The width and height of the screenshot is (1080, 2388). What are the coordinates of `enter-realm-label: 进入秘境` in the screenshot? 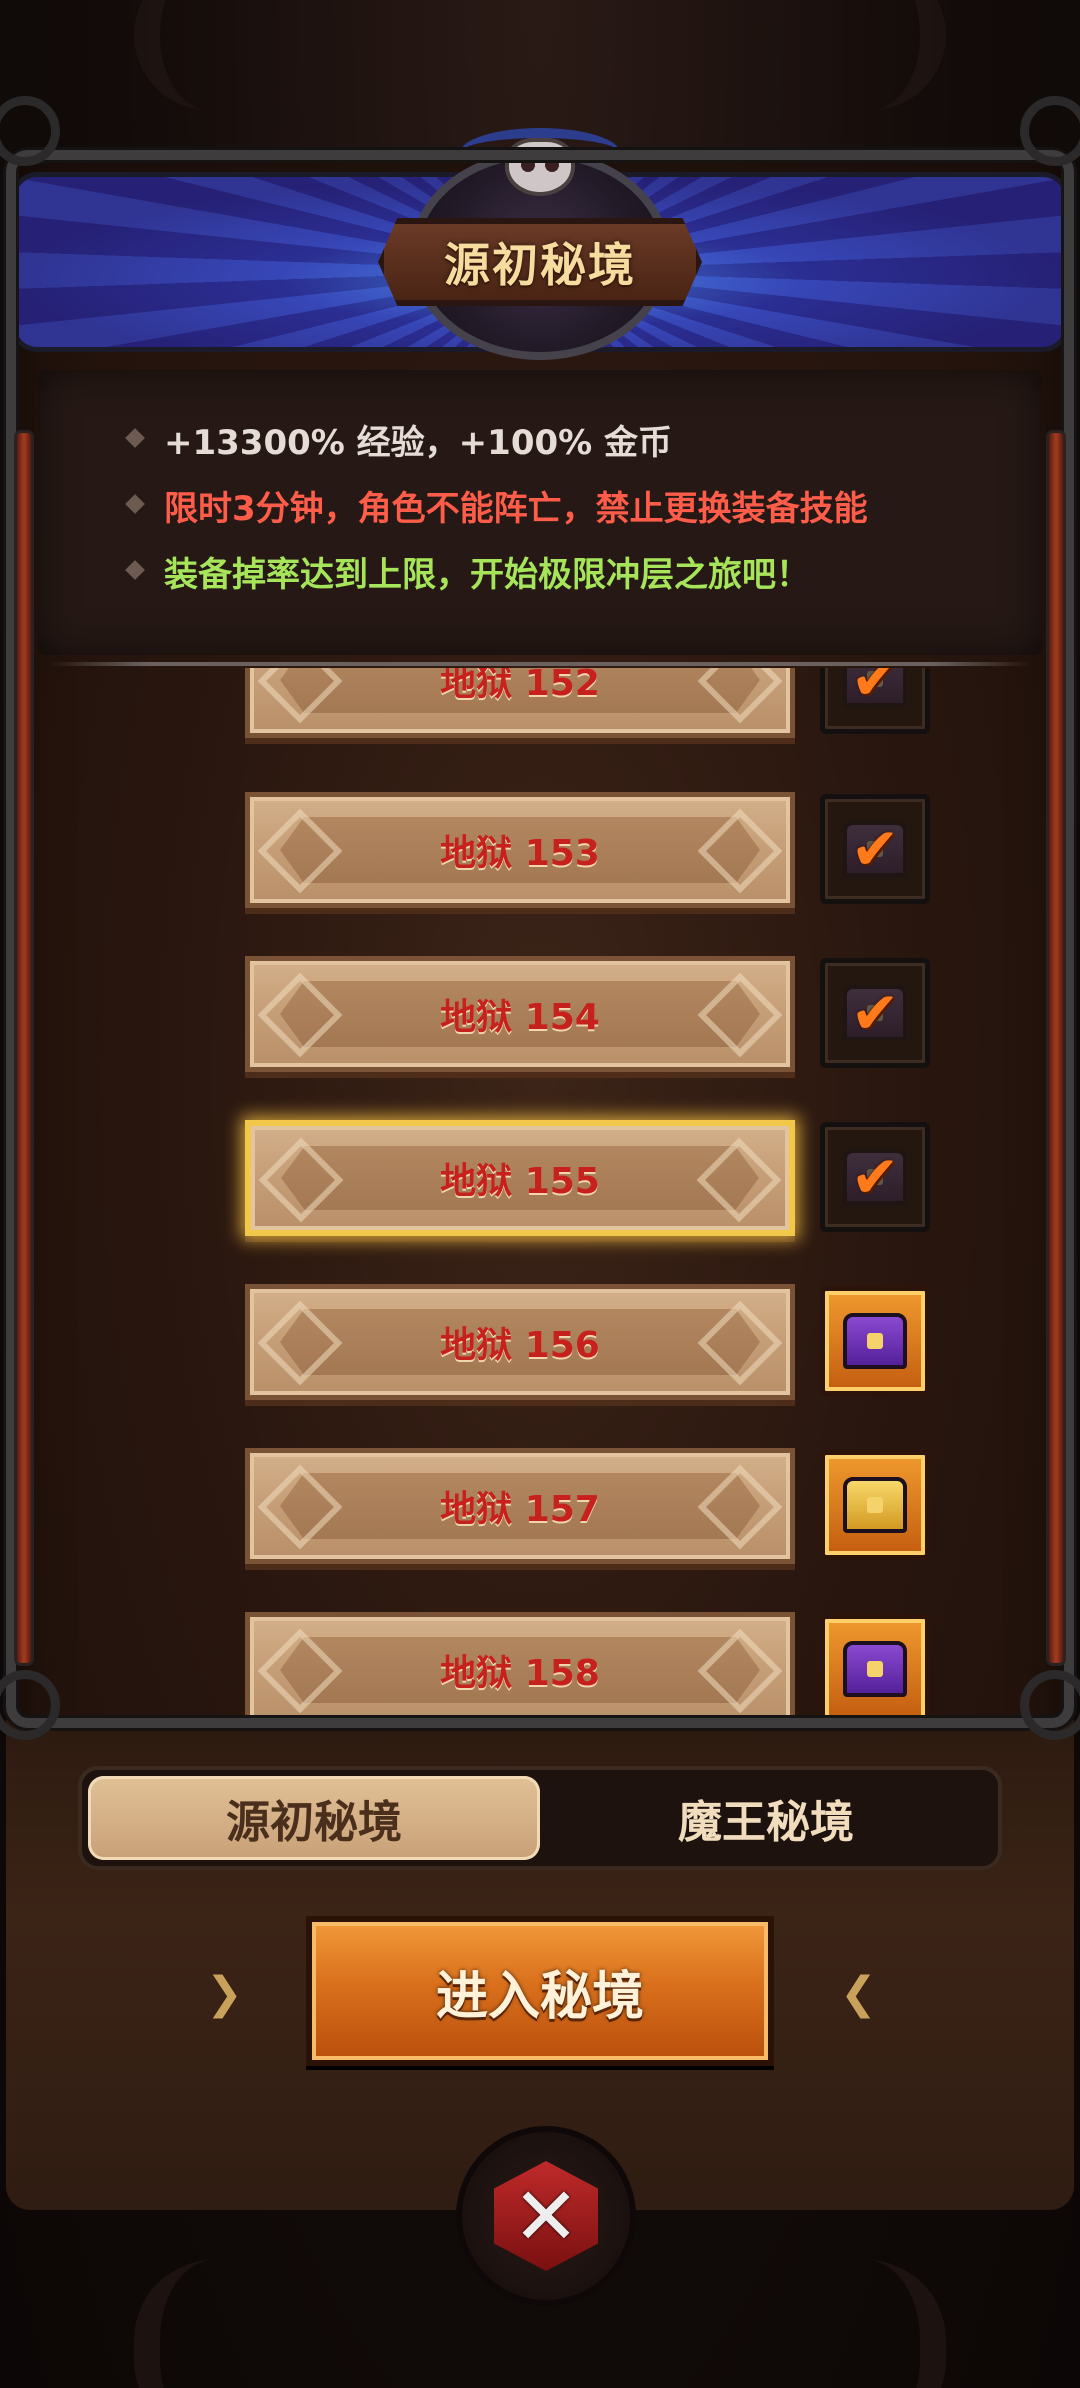 It's located at (539, 1996).